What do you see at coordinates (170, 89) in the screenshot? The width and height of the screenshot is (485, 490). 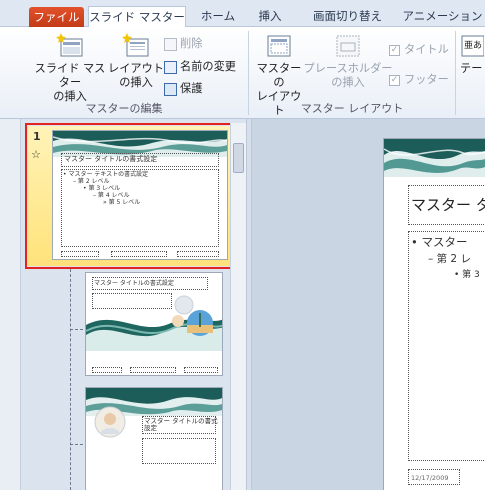 I see `preserve-icon` at bounding box center [170, 89].